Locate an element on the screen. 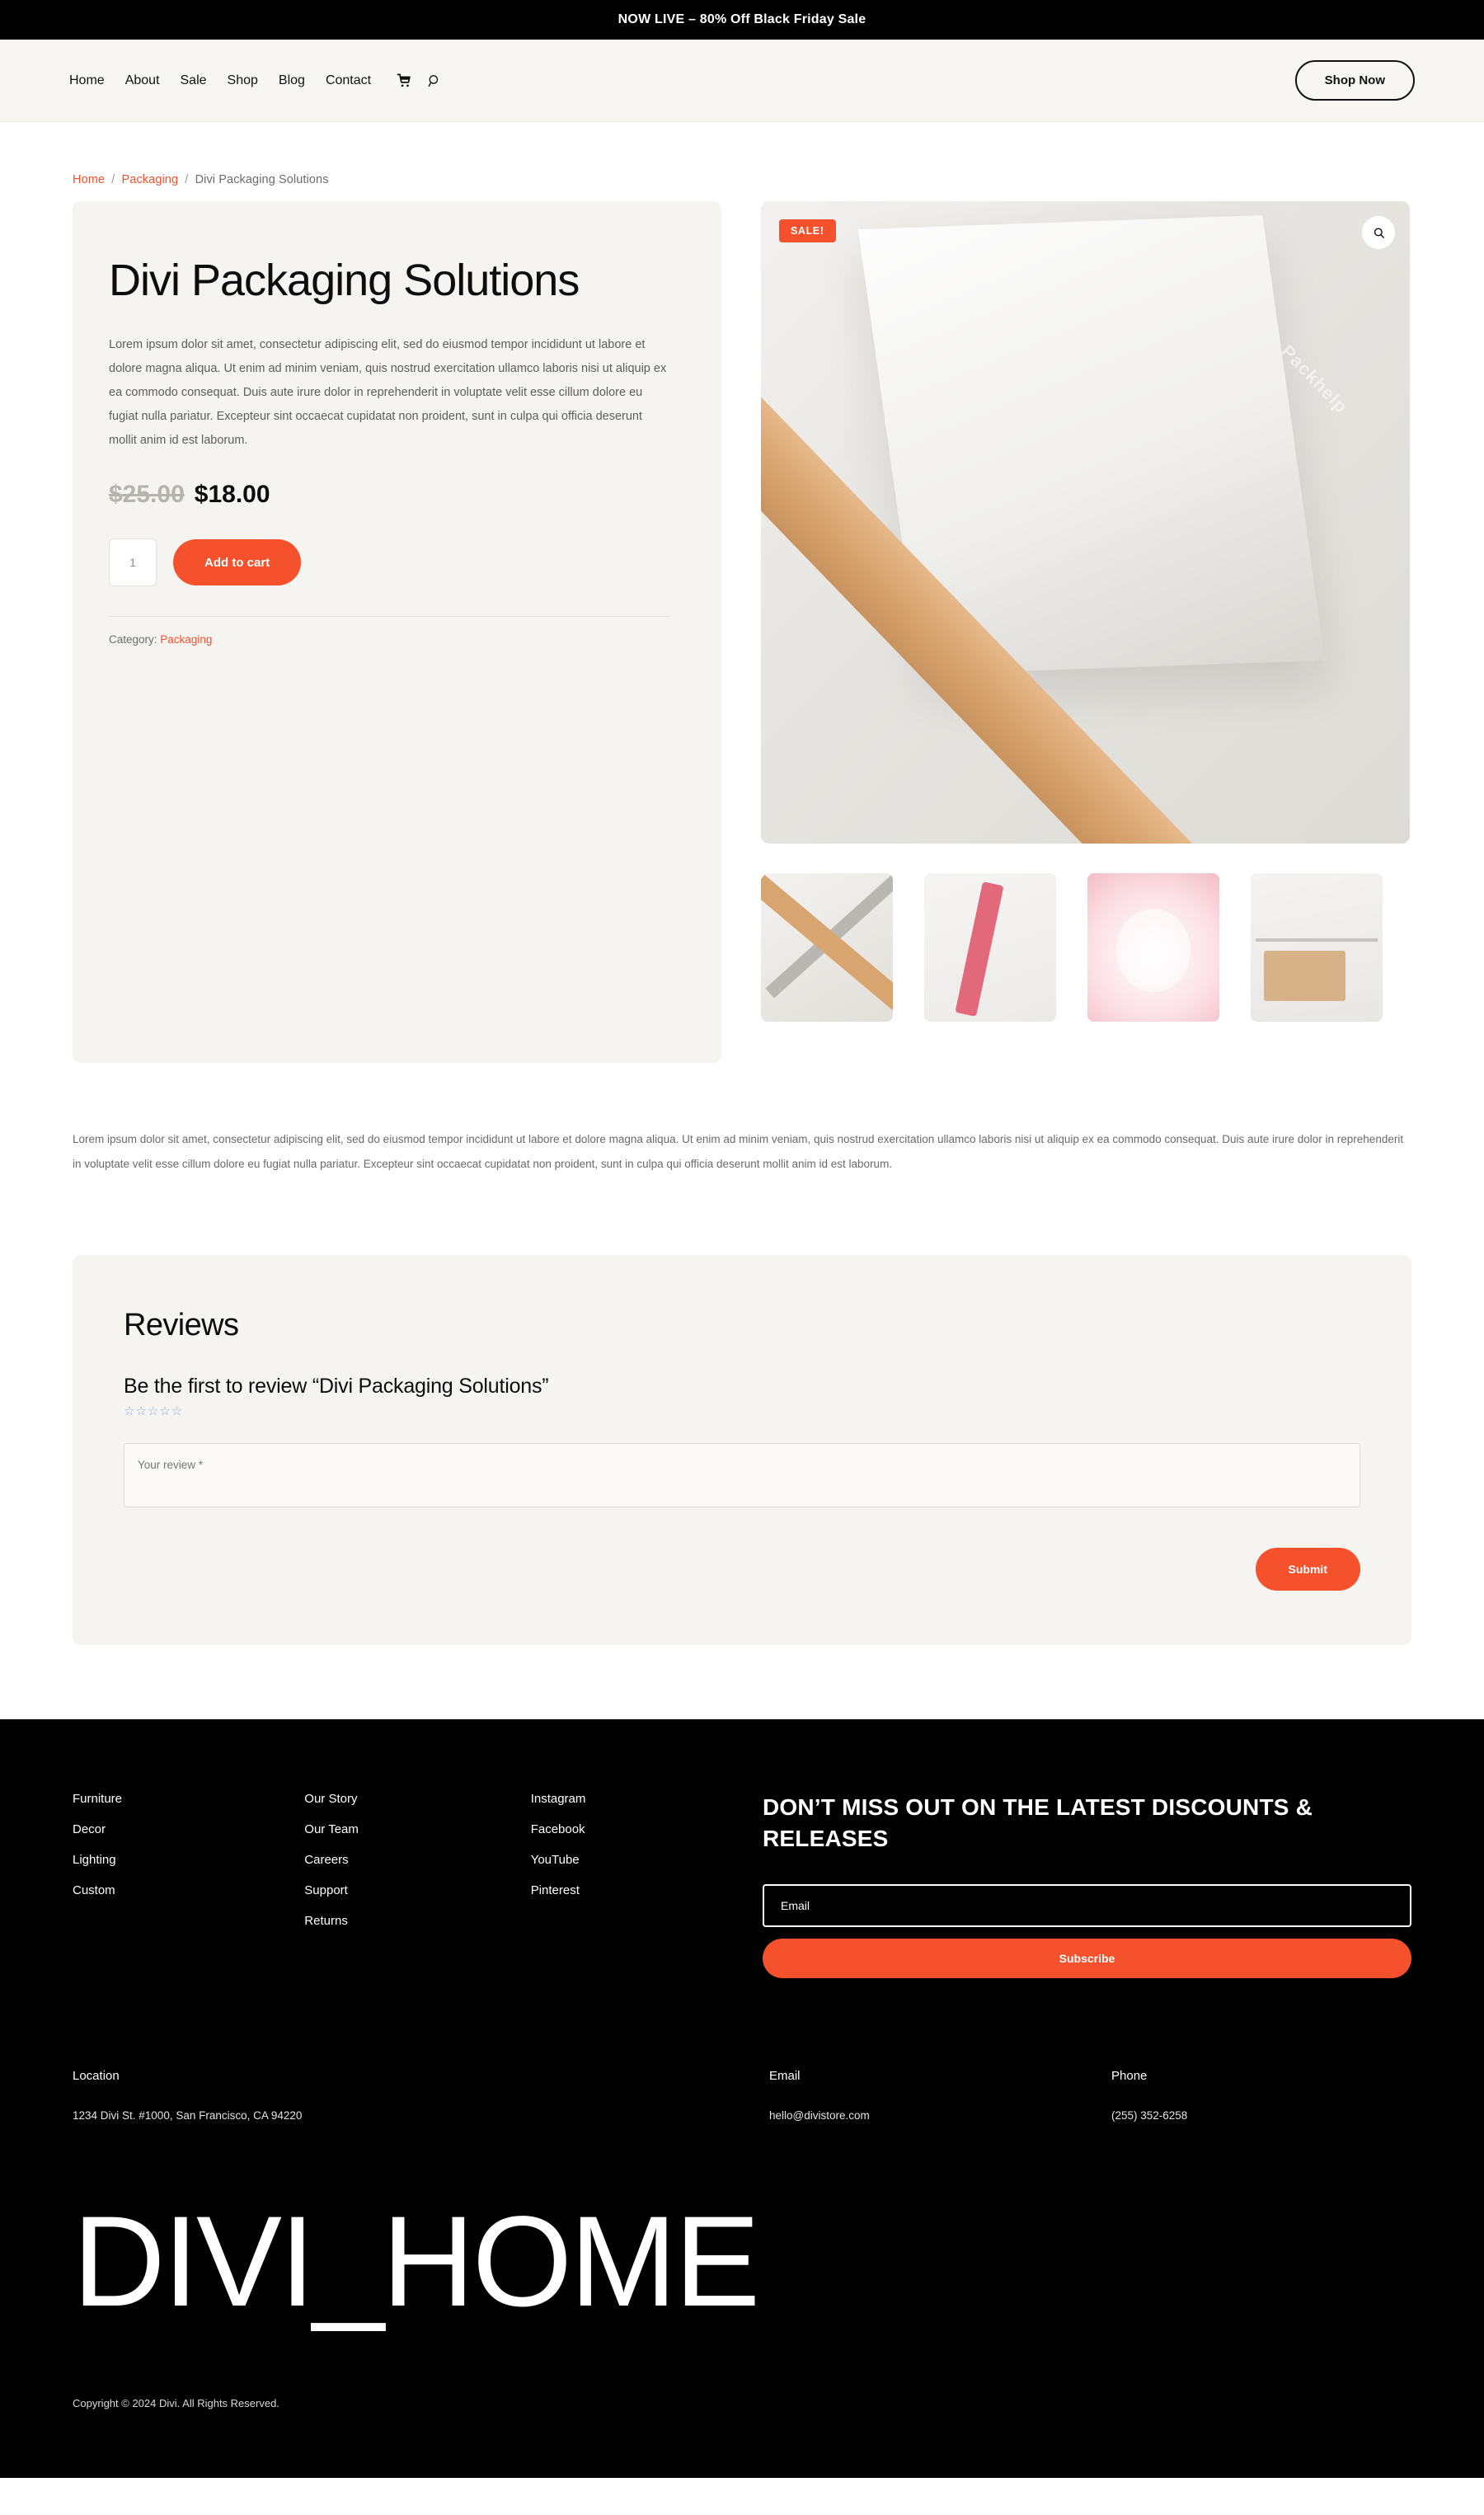  main-navigation: Home About Sale Shop Blog Contact is located at coordinates (255, 80).